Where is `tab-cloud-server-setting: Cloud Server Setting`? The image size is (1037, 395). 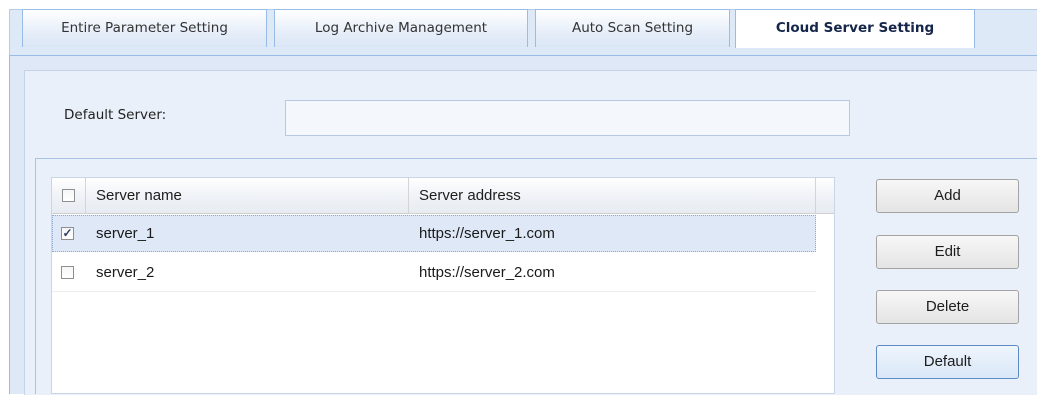
tab-cloud-server-setting: Cloud Server Setting is located at coordinates (855, 28).